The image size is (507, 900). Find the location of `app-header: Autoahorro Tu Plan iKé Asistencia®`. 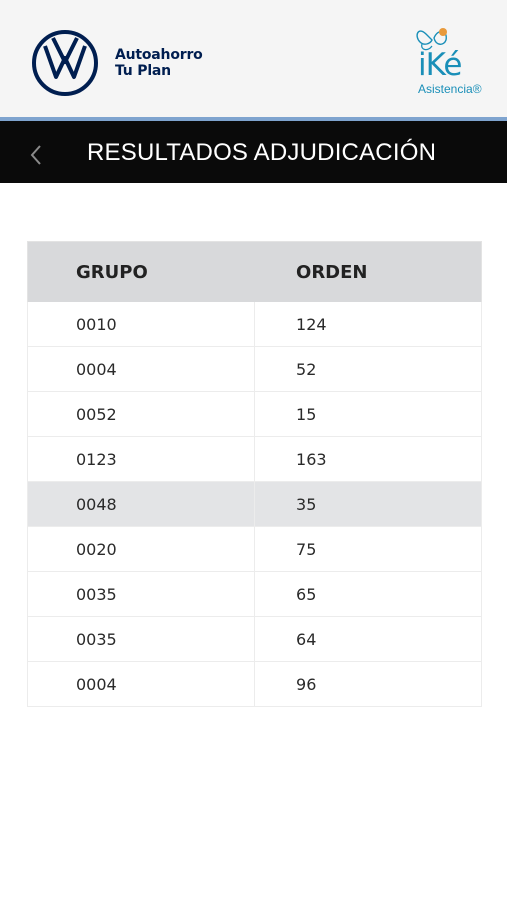

app-header: Autoahorro Tu Plan iKé Asistencia® is located at coordinates (253, 58).